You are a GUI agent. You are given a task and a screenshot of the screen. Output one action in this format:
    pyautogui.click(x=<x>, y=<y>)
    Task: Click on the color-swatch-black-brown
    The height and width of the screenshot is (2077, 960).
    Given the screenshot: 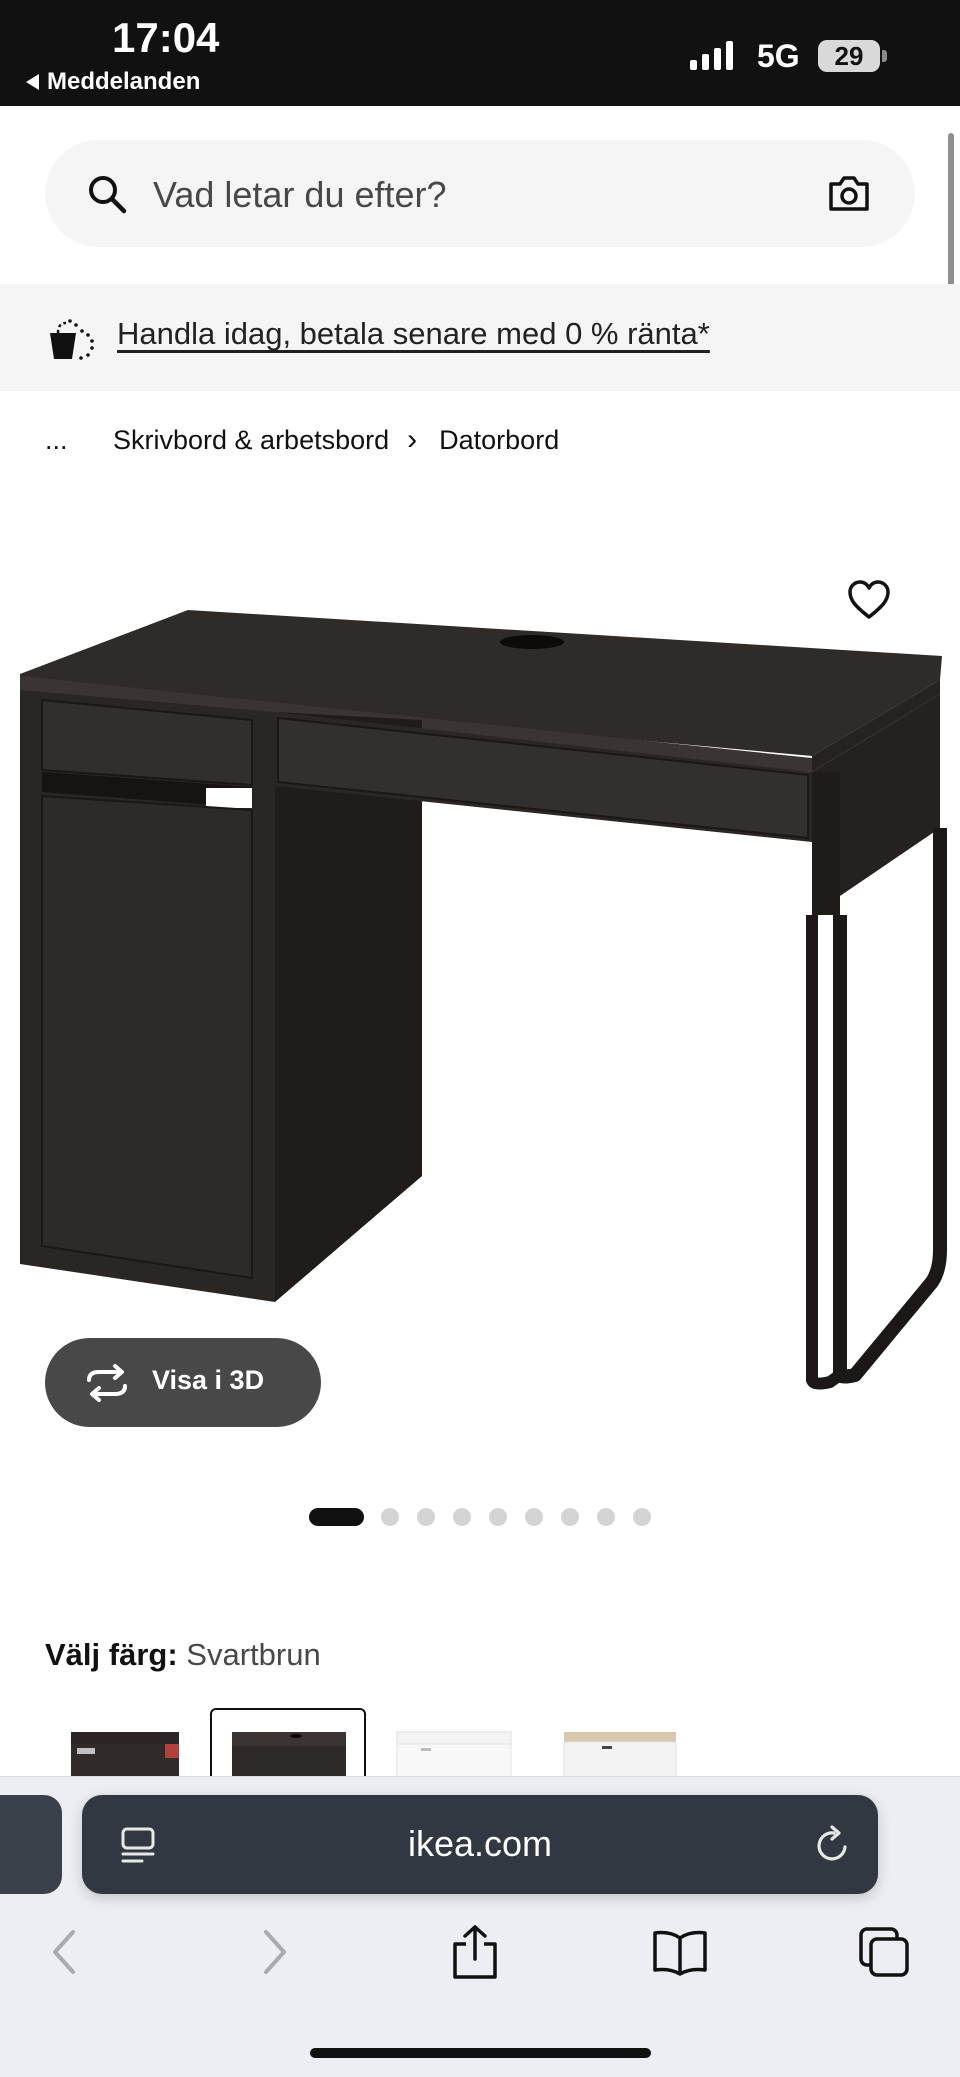 What is the action you would take?
    pyautogui.click(x=288, y=1743)
    